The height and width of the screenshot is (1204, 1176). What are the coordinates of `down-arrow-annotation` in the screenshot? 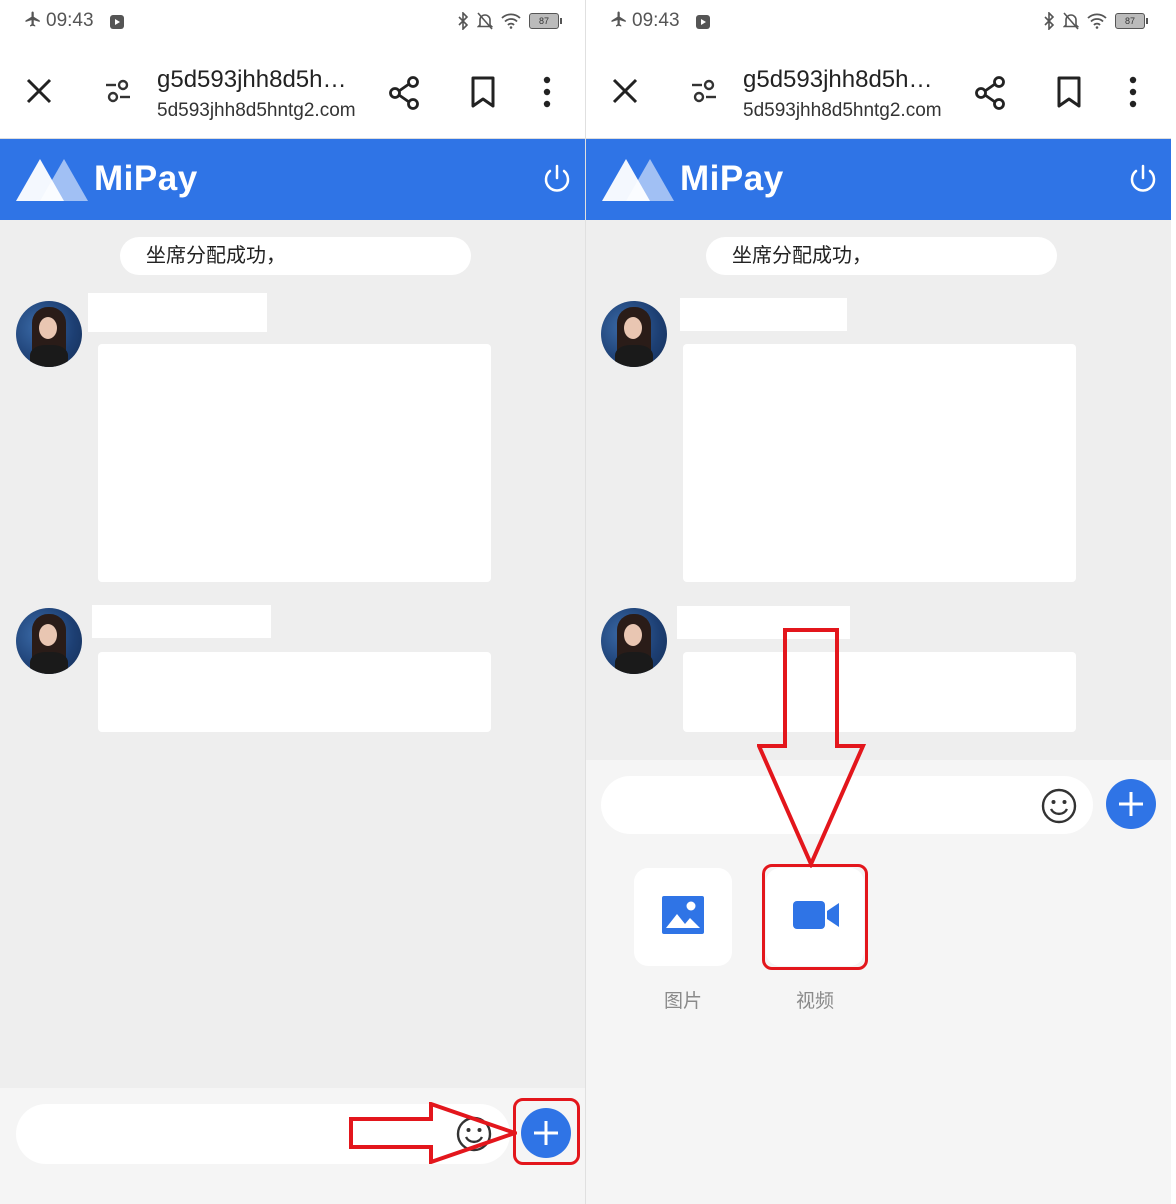 It's located at (812, 748).